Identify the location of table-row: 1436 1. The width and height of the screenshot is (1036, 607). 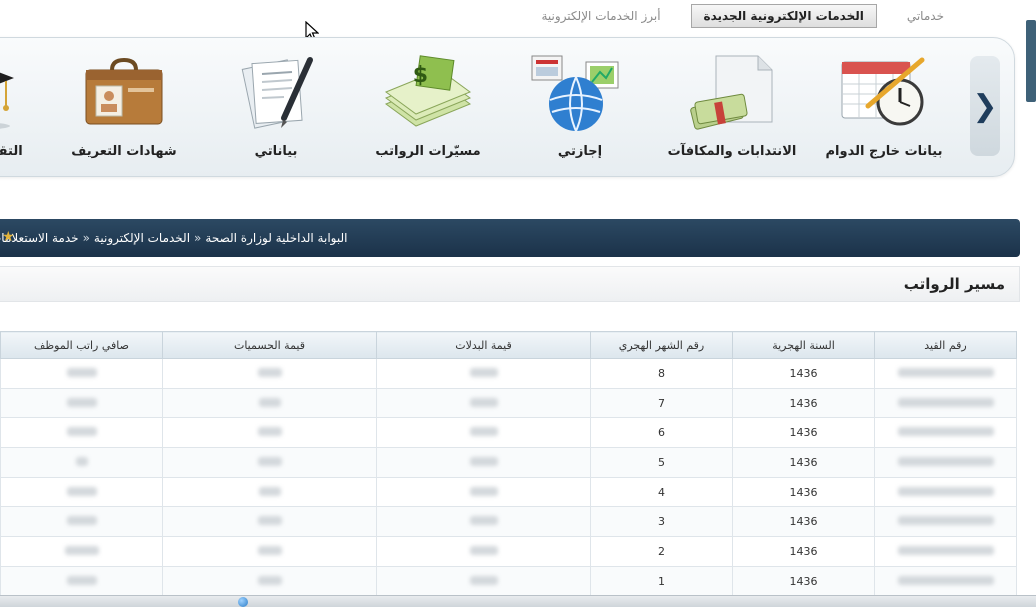
(508, 581).